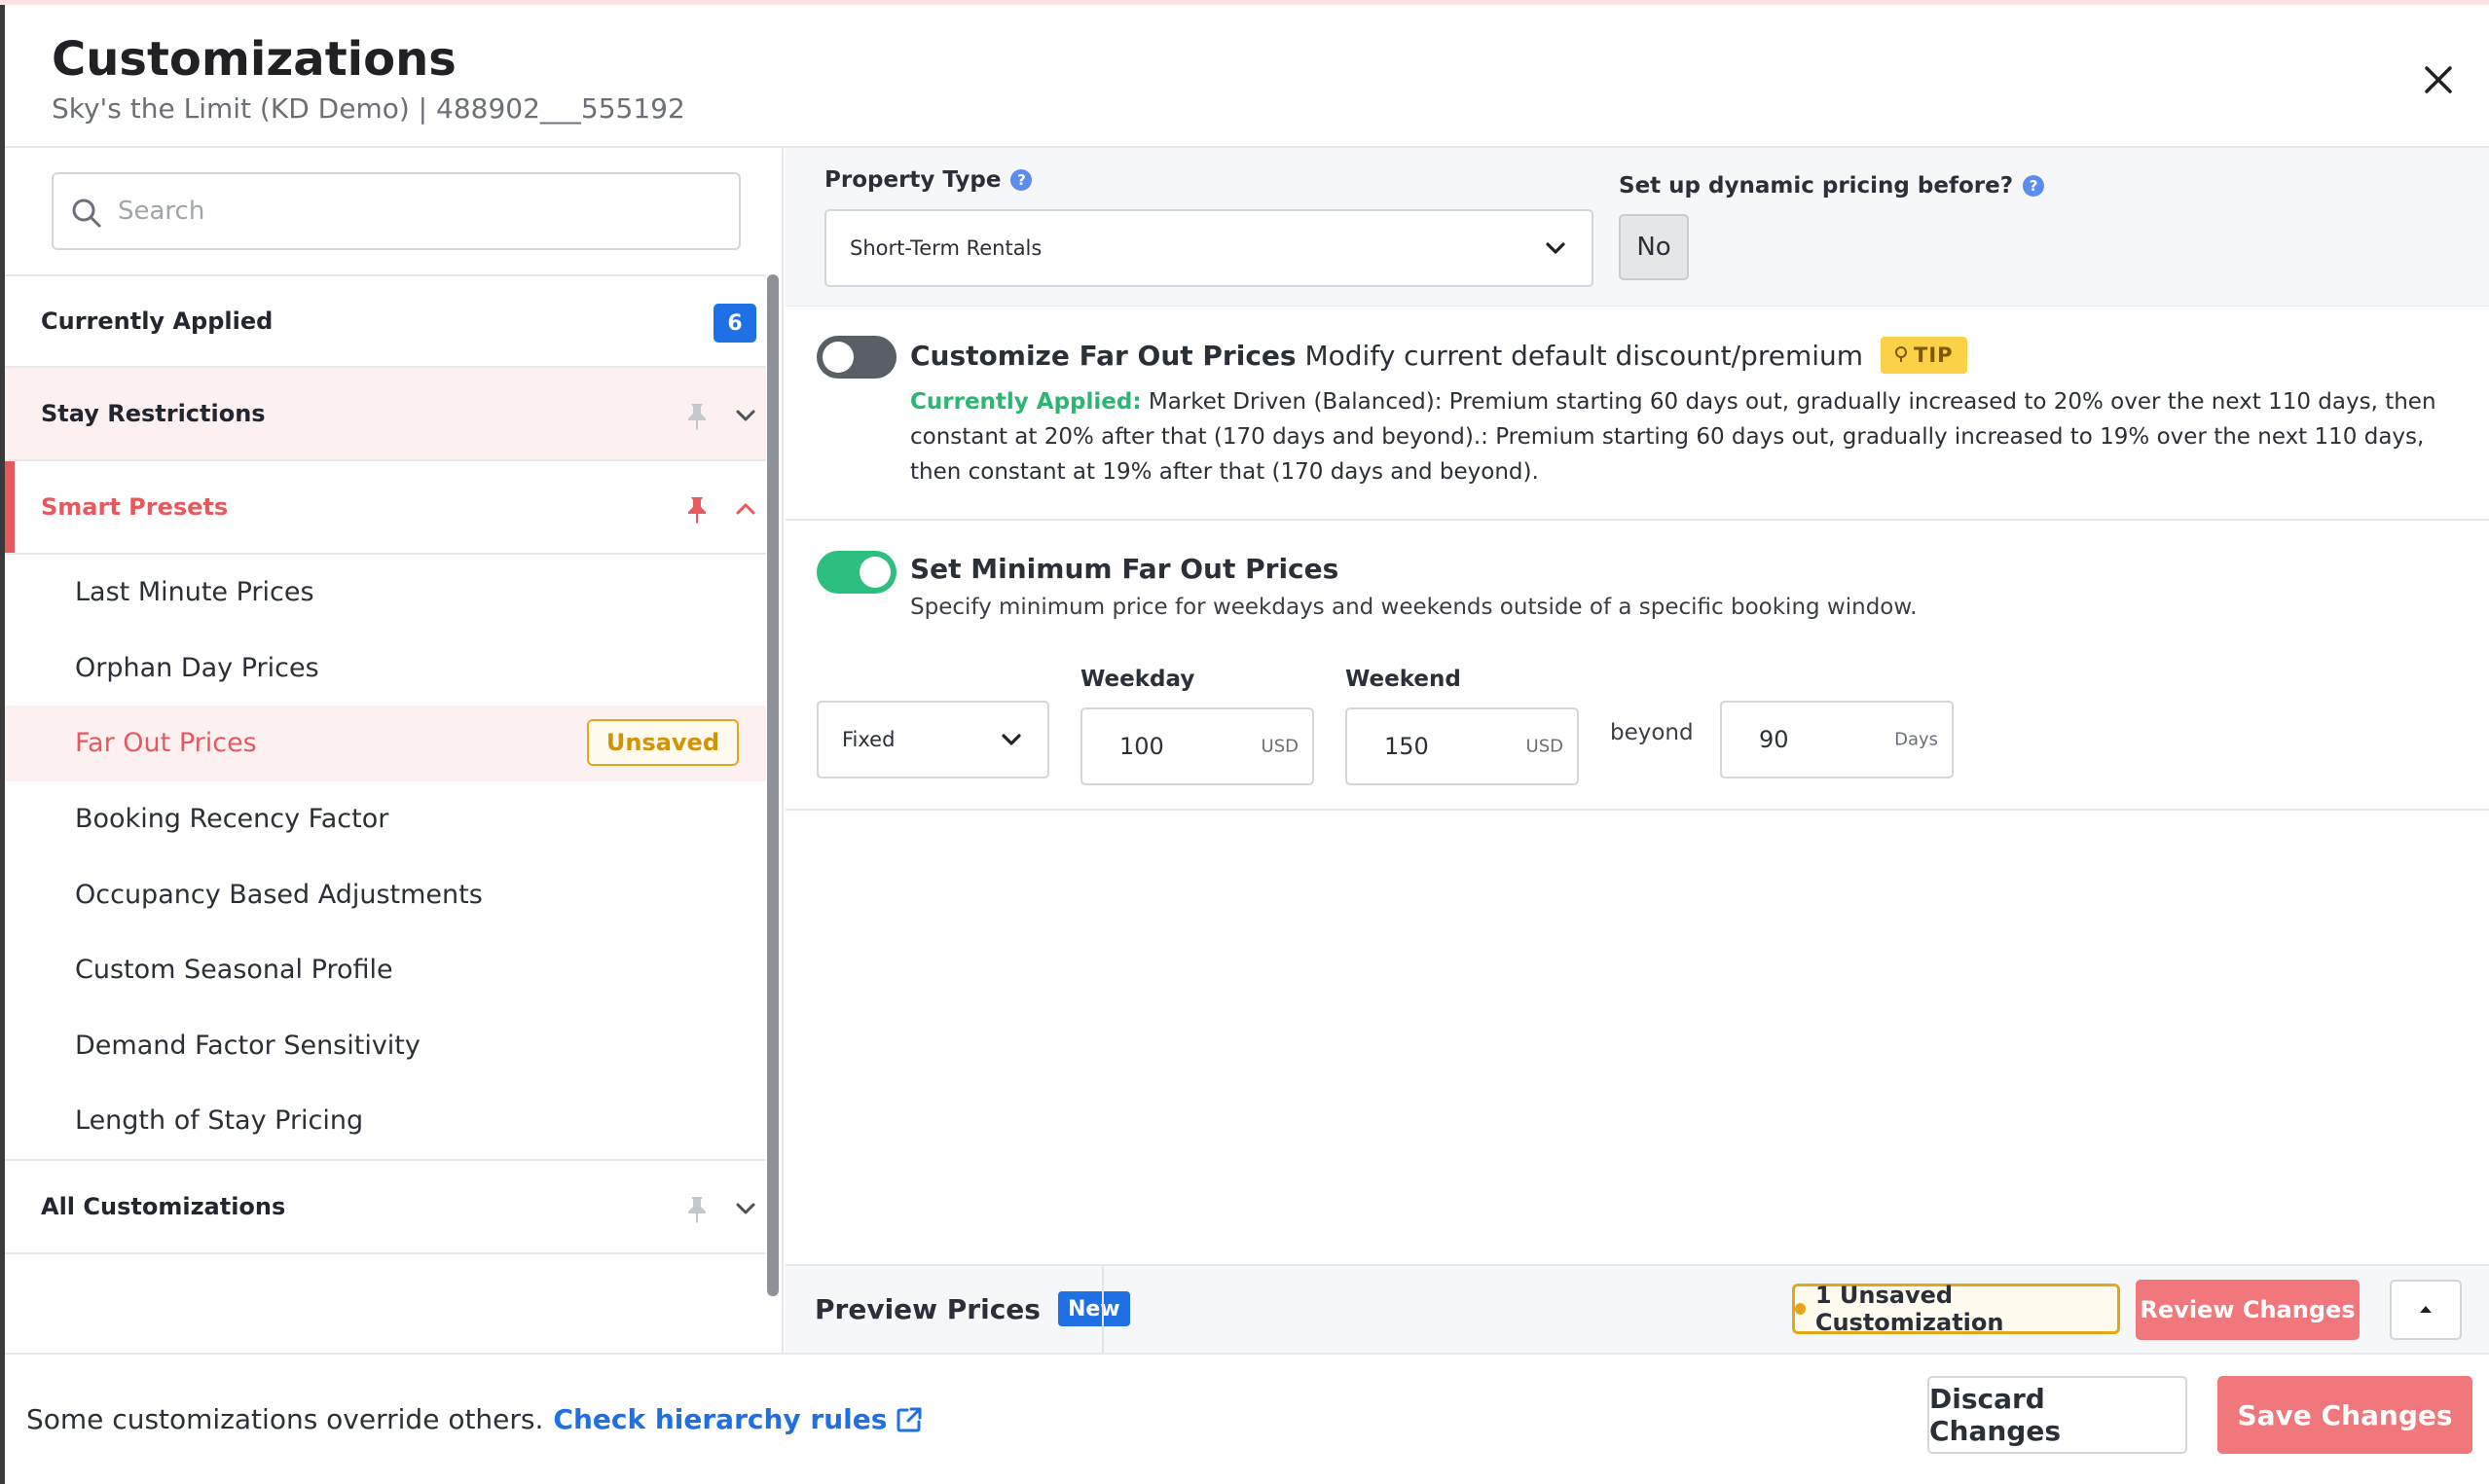  I want to click on min-far-out-toggle, so click(857, 572).